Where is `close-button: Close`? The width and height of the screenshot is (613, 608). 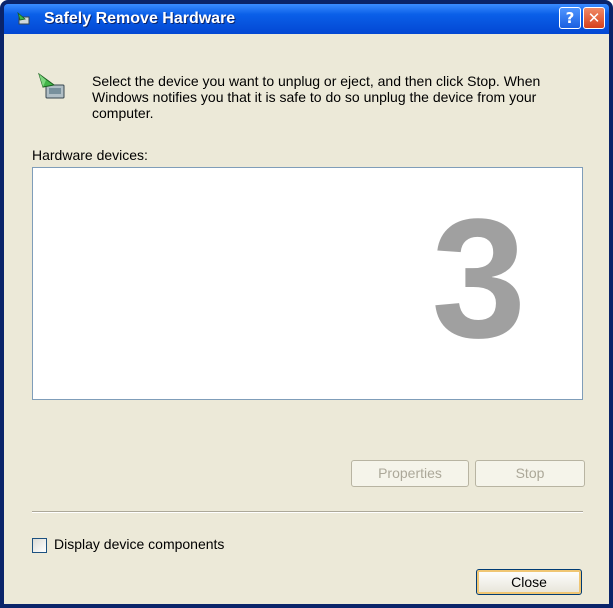 close-button: Close is located at coordinates (529, 582).